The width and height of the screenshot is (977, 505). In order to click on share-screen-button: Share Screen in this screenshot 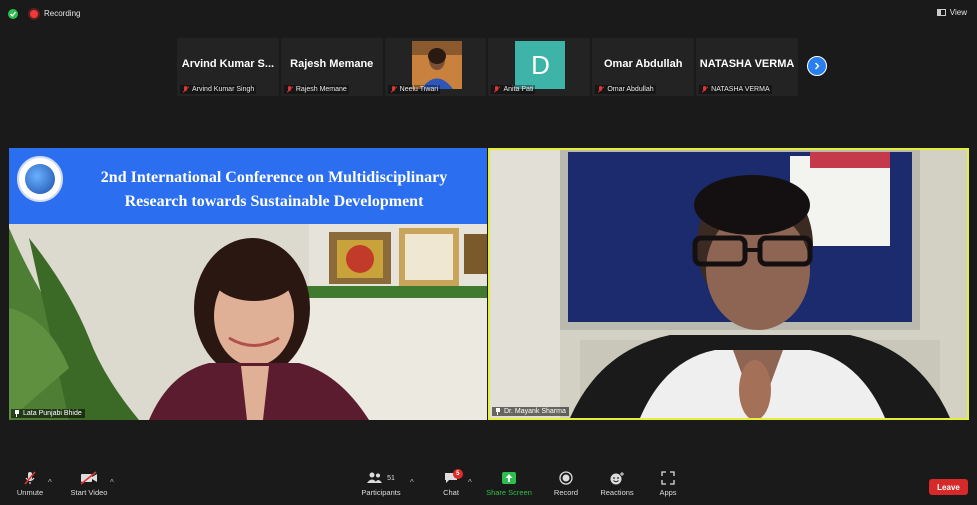, I will do `click(509, 486)`.